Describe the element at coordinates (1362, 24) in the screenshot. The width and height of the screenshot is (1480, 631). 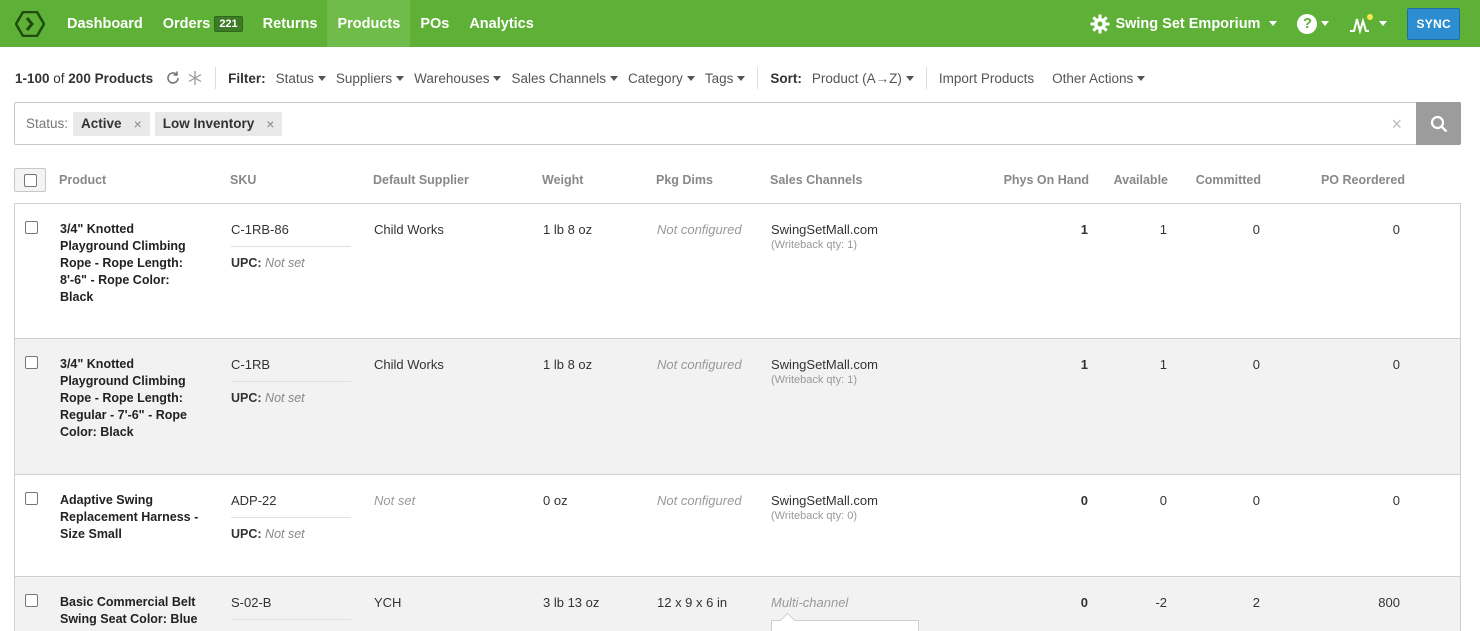
I see `activity-pulse-icon` at that location.